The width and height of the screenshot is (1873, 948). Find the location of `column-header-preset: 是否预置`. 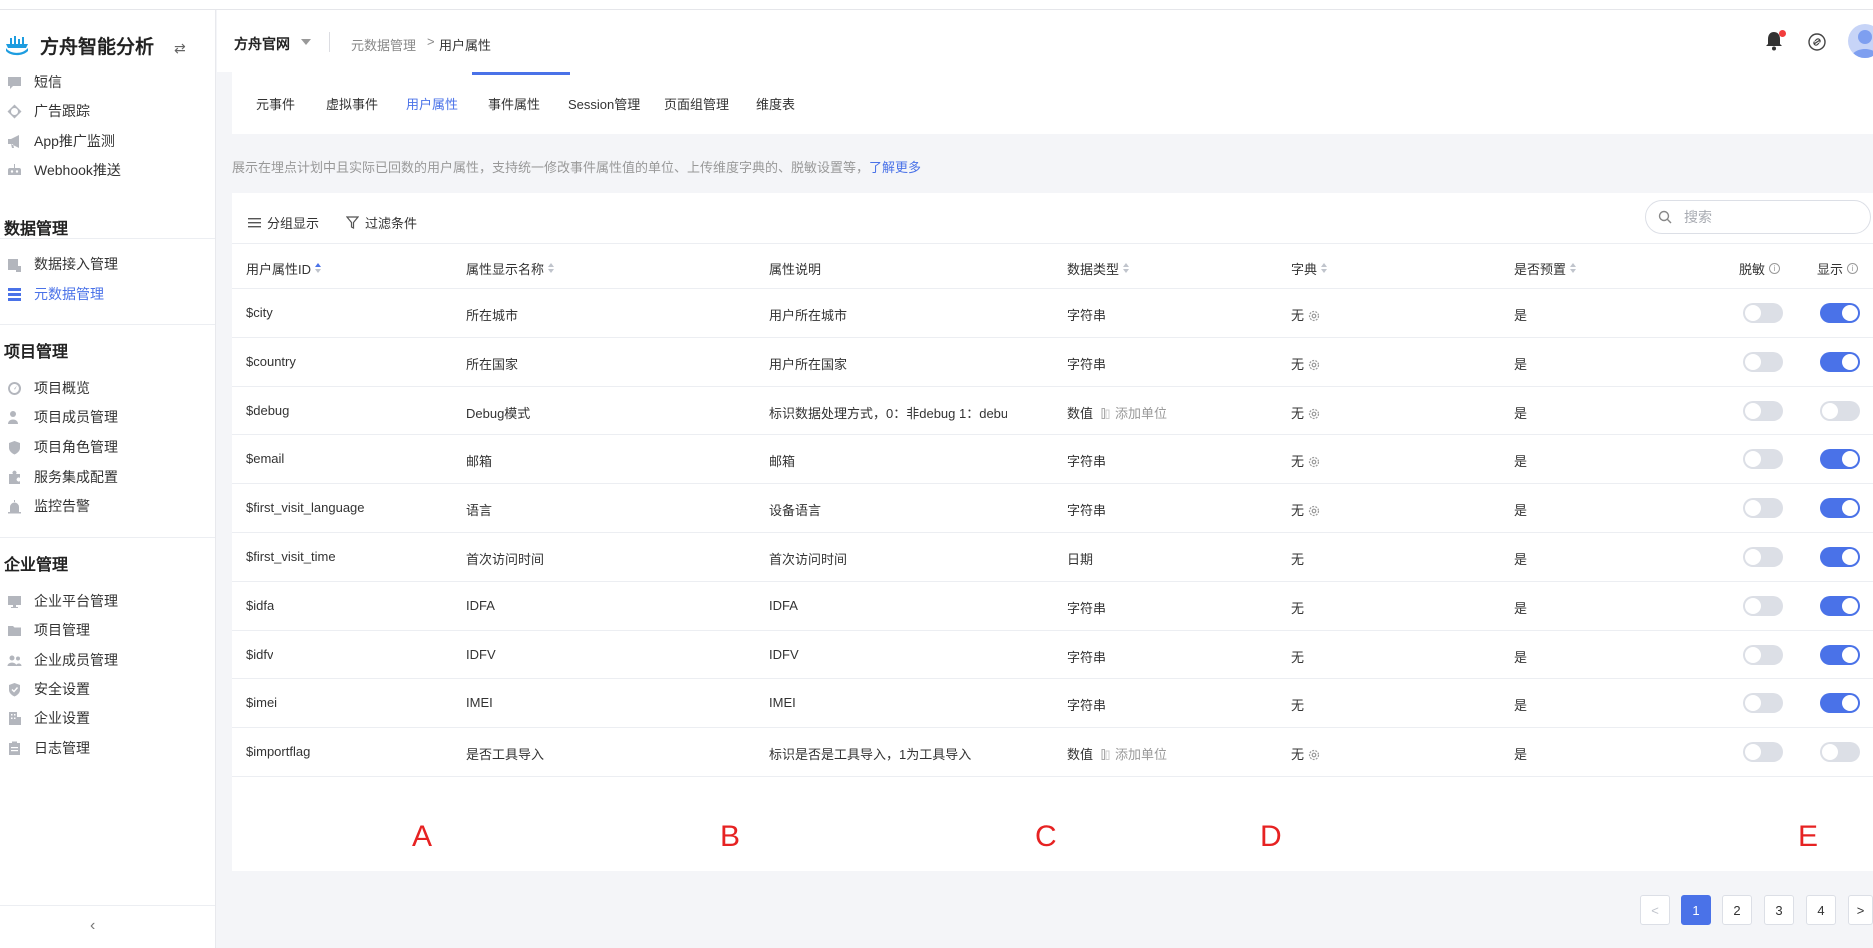

column-header-preset: 是否预置 is located at coordinates (1545, 268).